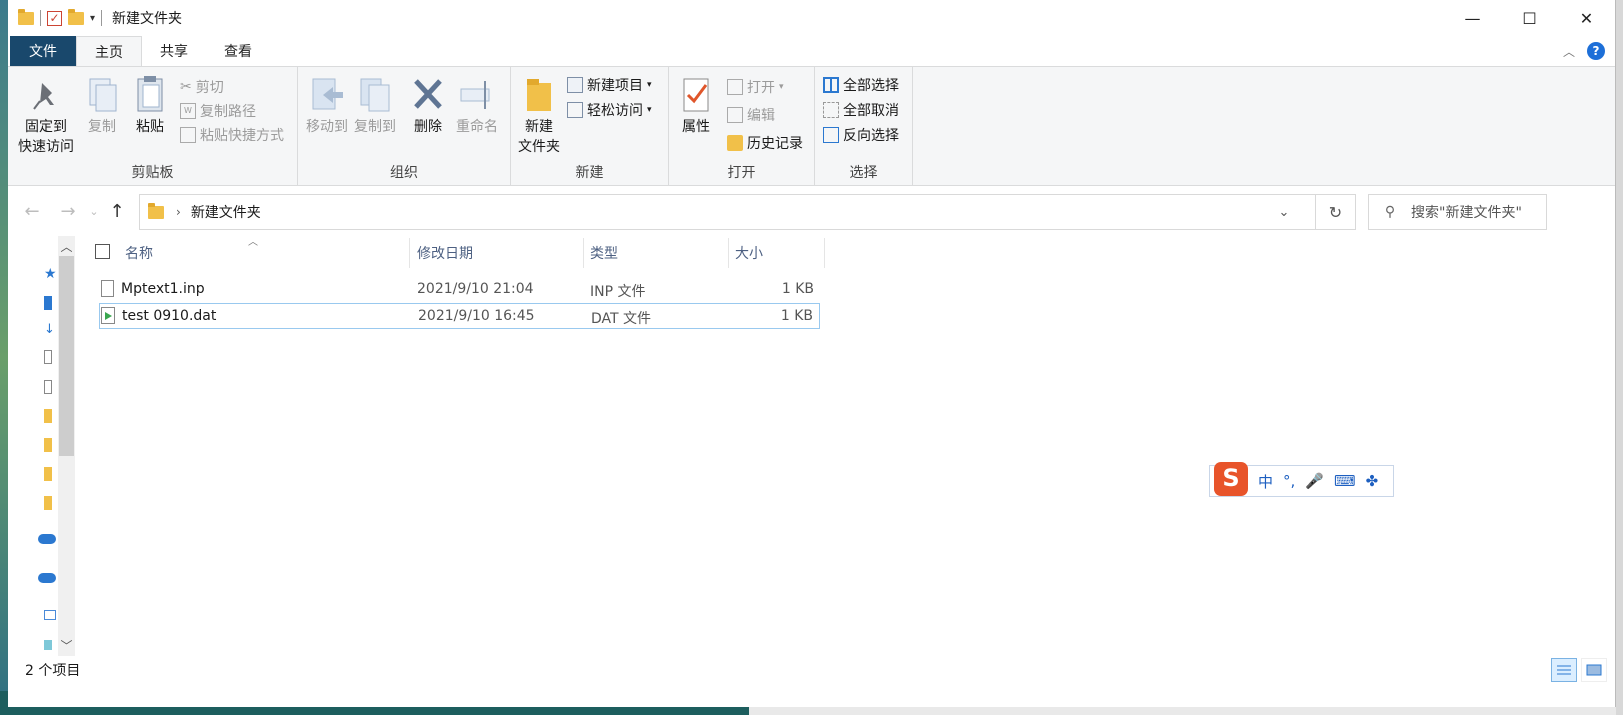  What do you see at coordinates (32, 211) in the screenshot?
I see `back-arrow-icon: ←` at bounding box center [32, 211].